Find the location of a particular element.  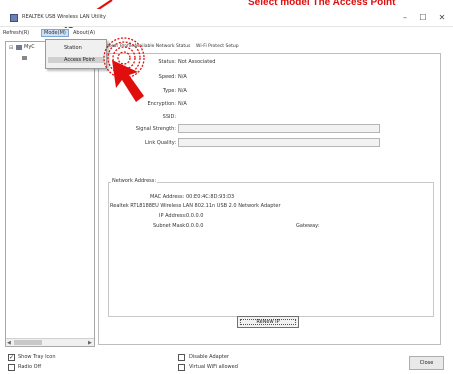

show-tray-checkbox: ✓ is located at coordinates (11, 357).